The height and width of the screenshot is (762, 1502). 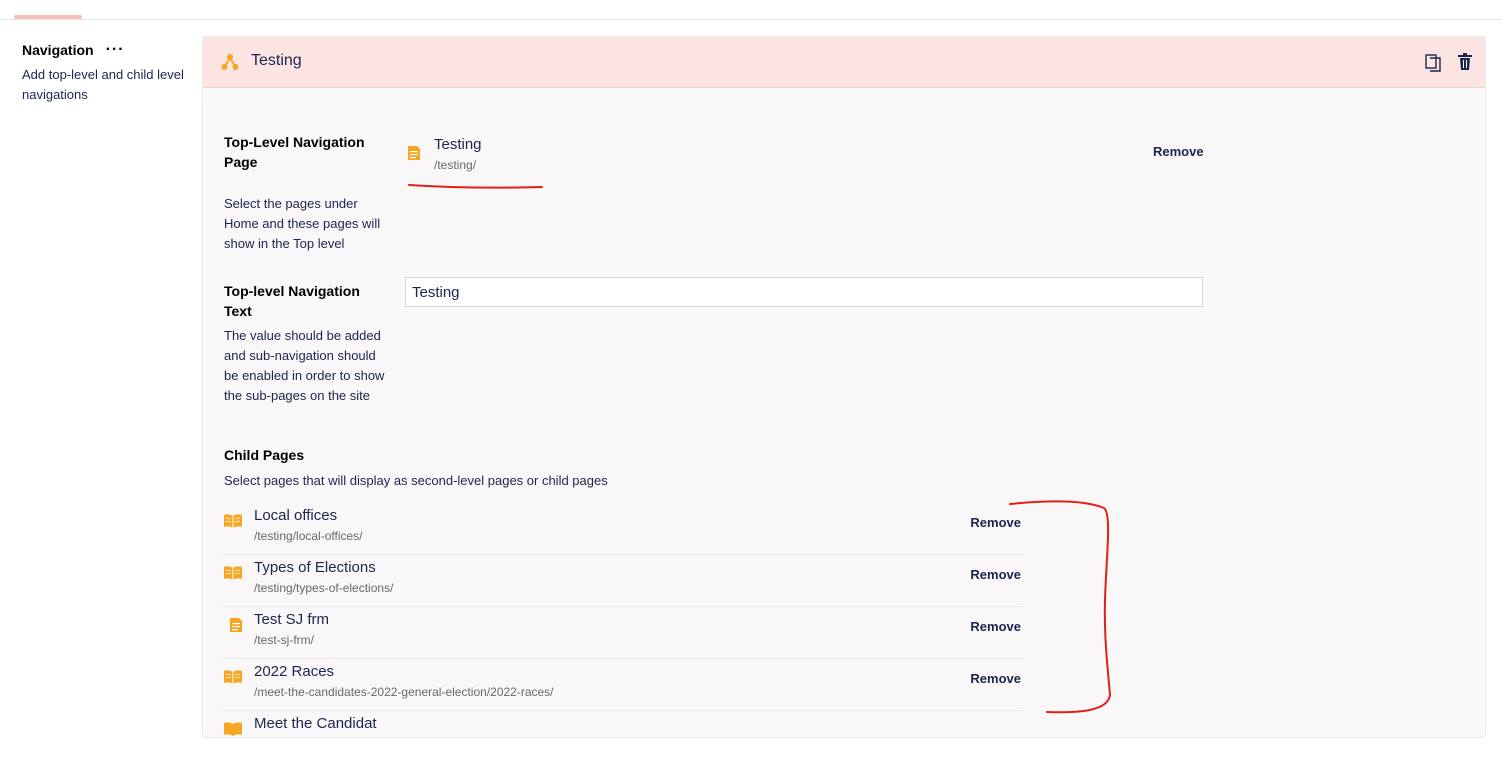 I want to click on section-title: Navigation, so click(x=58, y=50).